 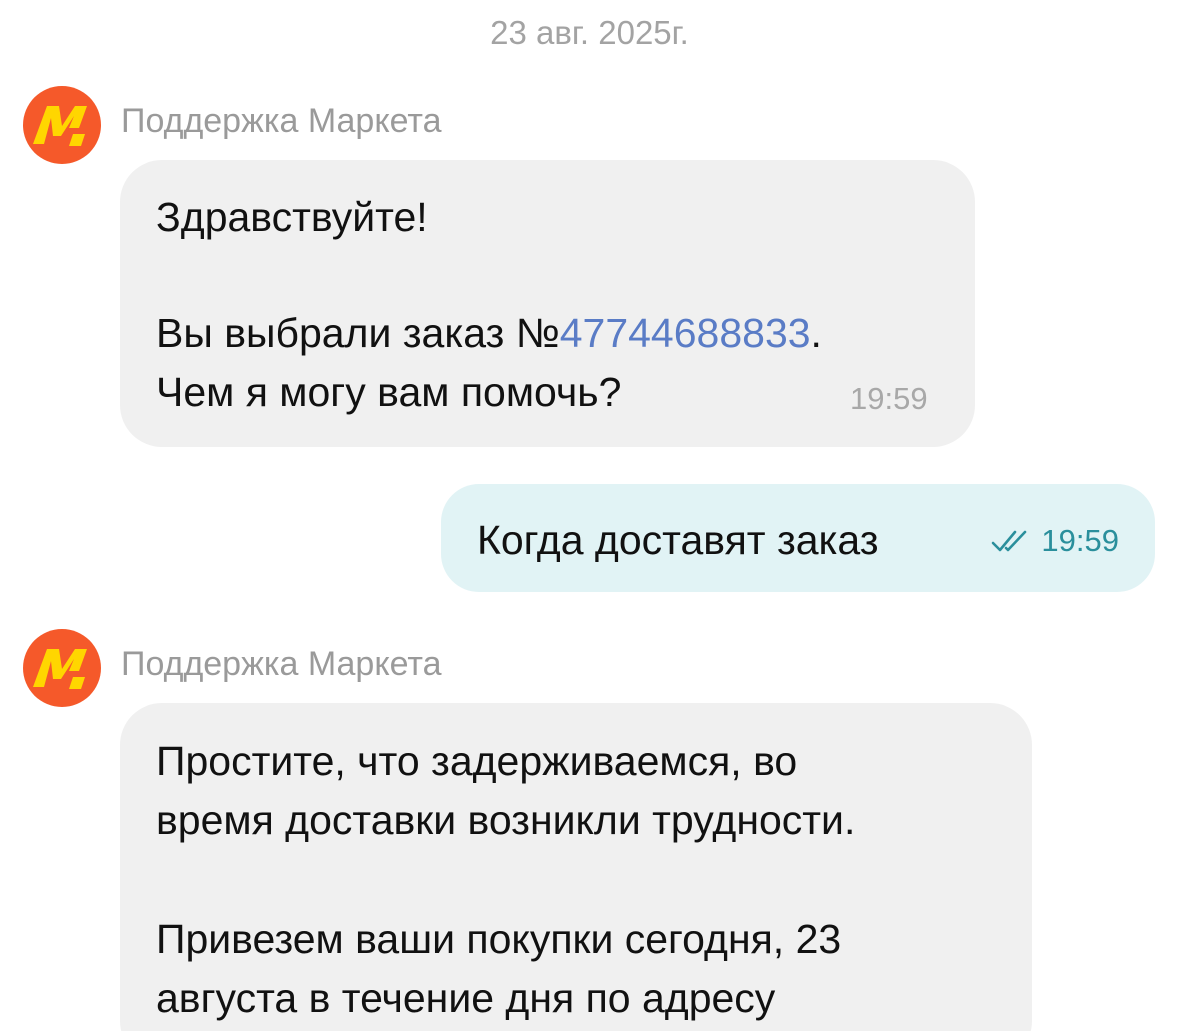 I want to click on message-line: Здравствуйте!, so click(x=292, y=217).